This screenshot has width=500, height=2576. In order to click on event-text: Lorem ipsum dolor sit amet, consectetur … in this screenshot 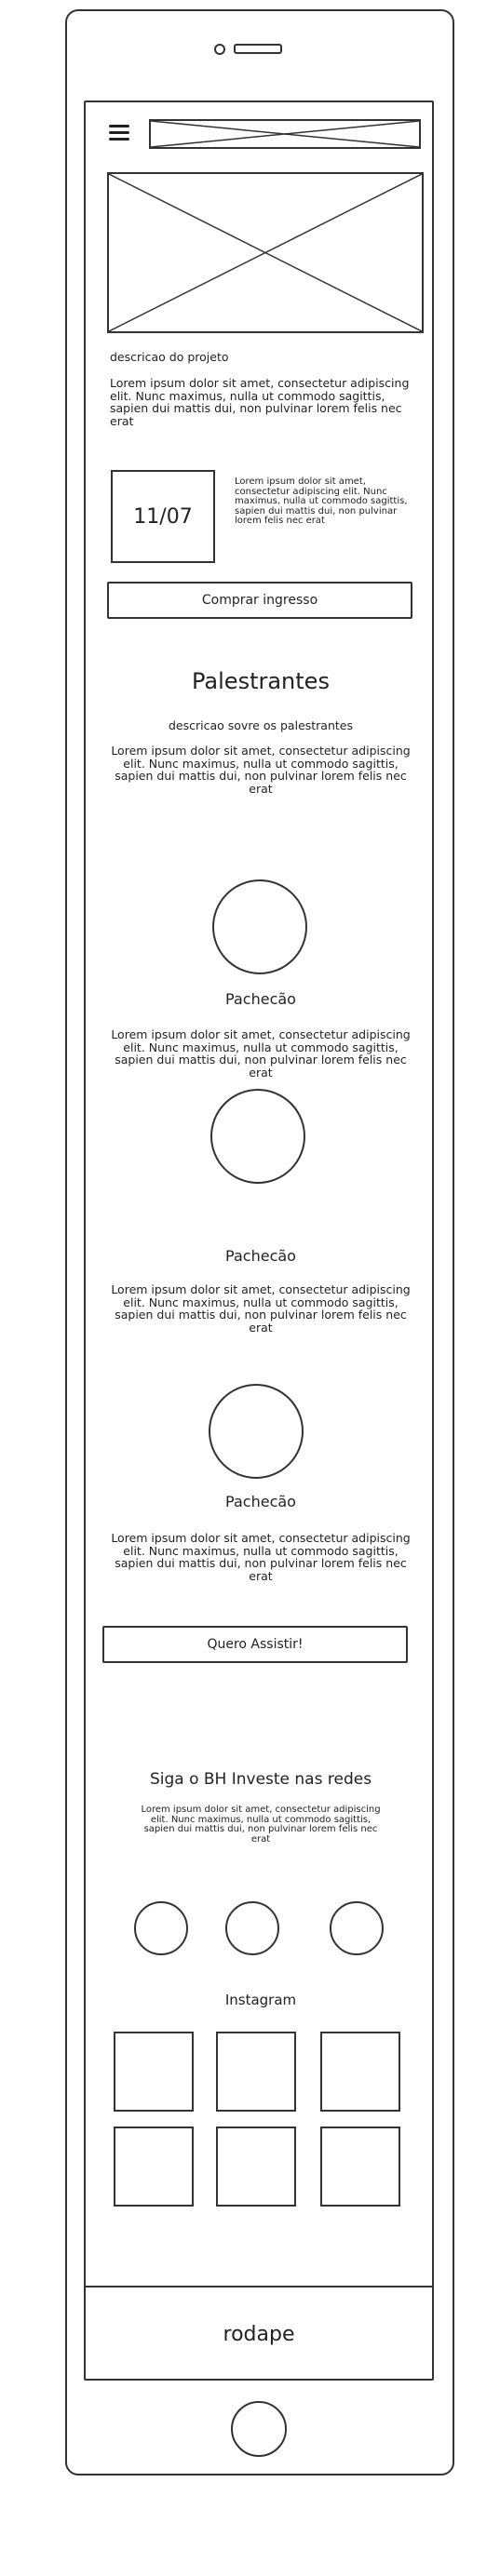, I will do `click(321, 501)`.